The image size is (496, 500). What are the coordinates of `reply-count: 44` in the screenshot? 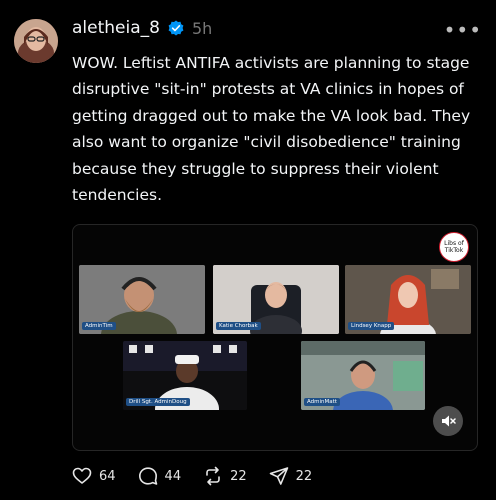 It's located at (173, 476).